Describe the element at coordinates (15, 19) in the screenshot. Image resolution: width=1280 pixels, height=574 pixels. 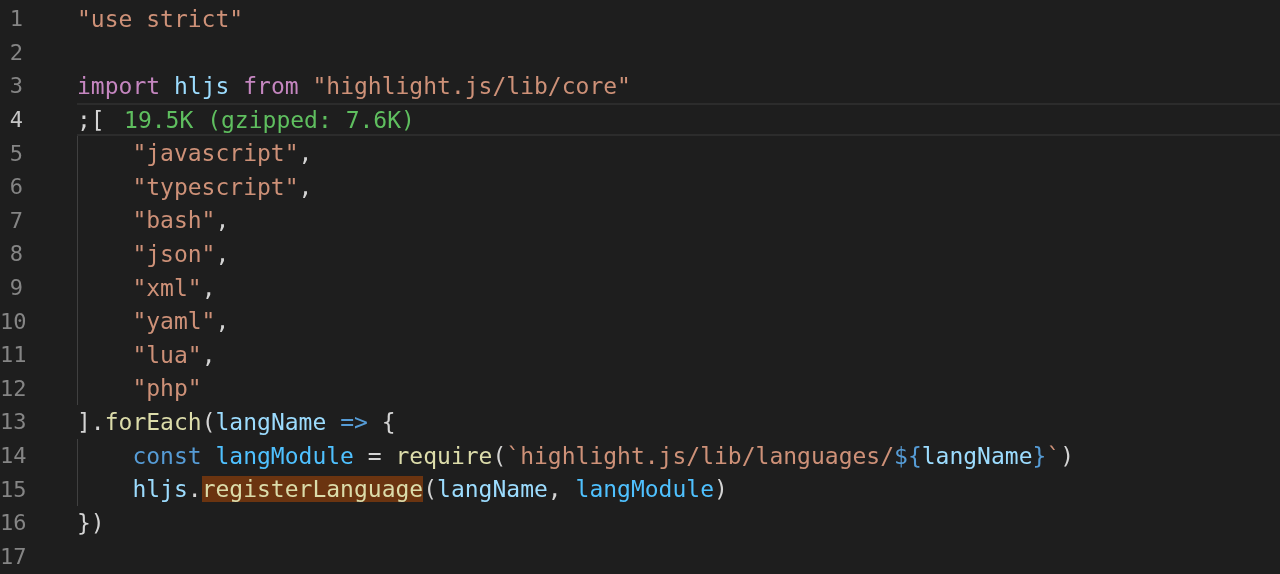
I see `line-number: 1` at that location.